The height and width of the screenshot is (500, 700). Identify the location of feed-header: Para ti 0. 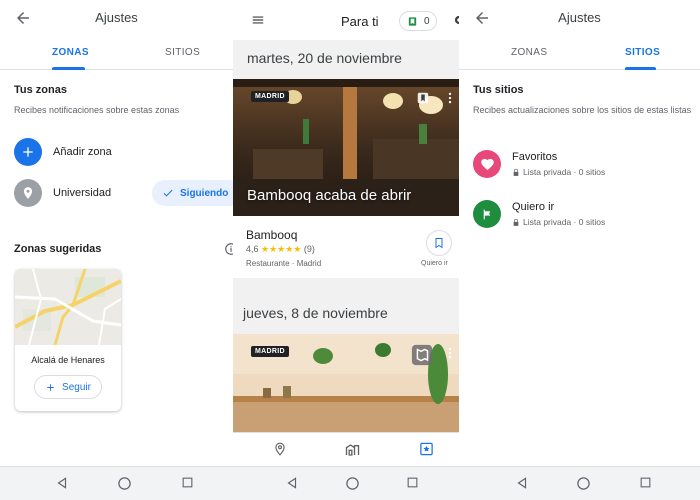
(346, 20).